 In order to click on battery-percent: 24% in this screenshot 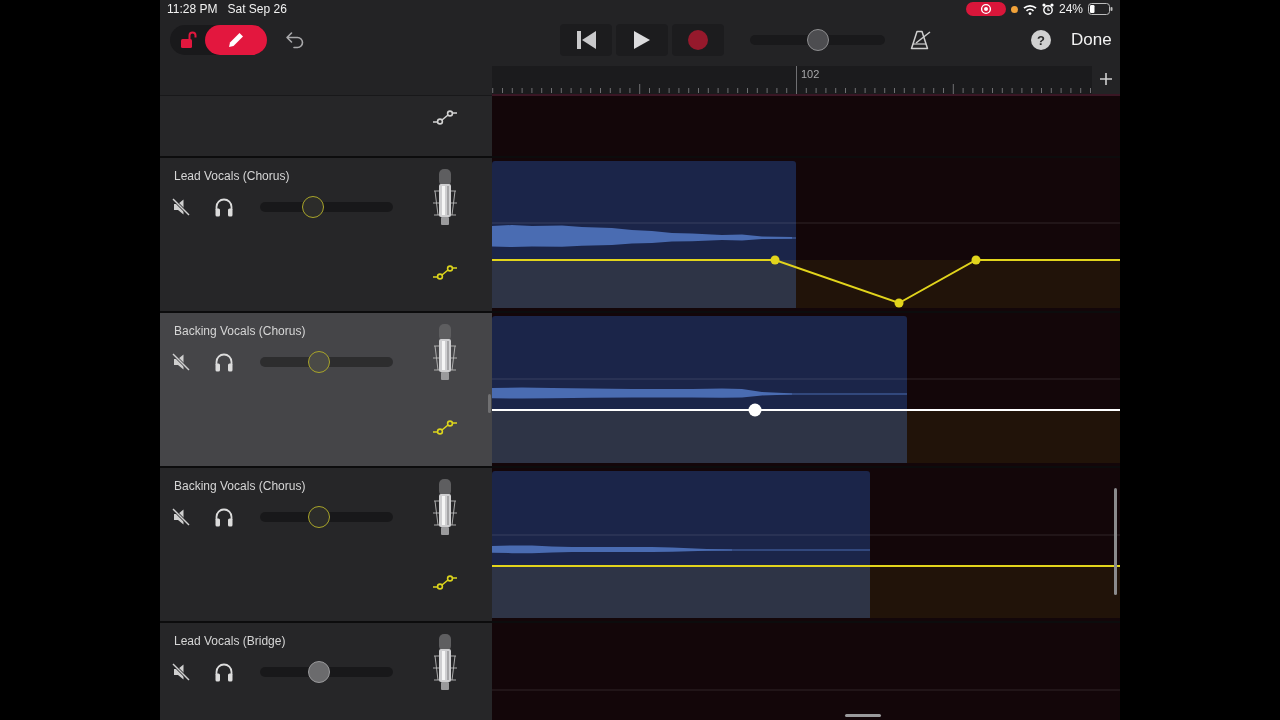, I will do `click(1070, 9)`.